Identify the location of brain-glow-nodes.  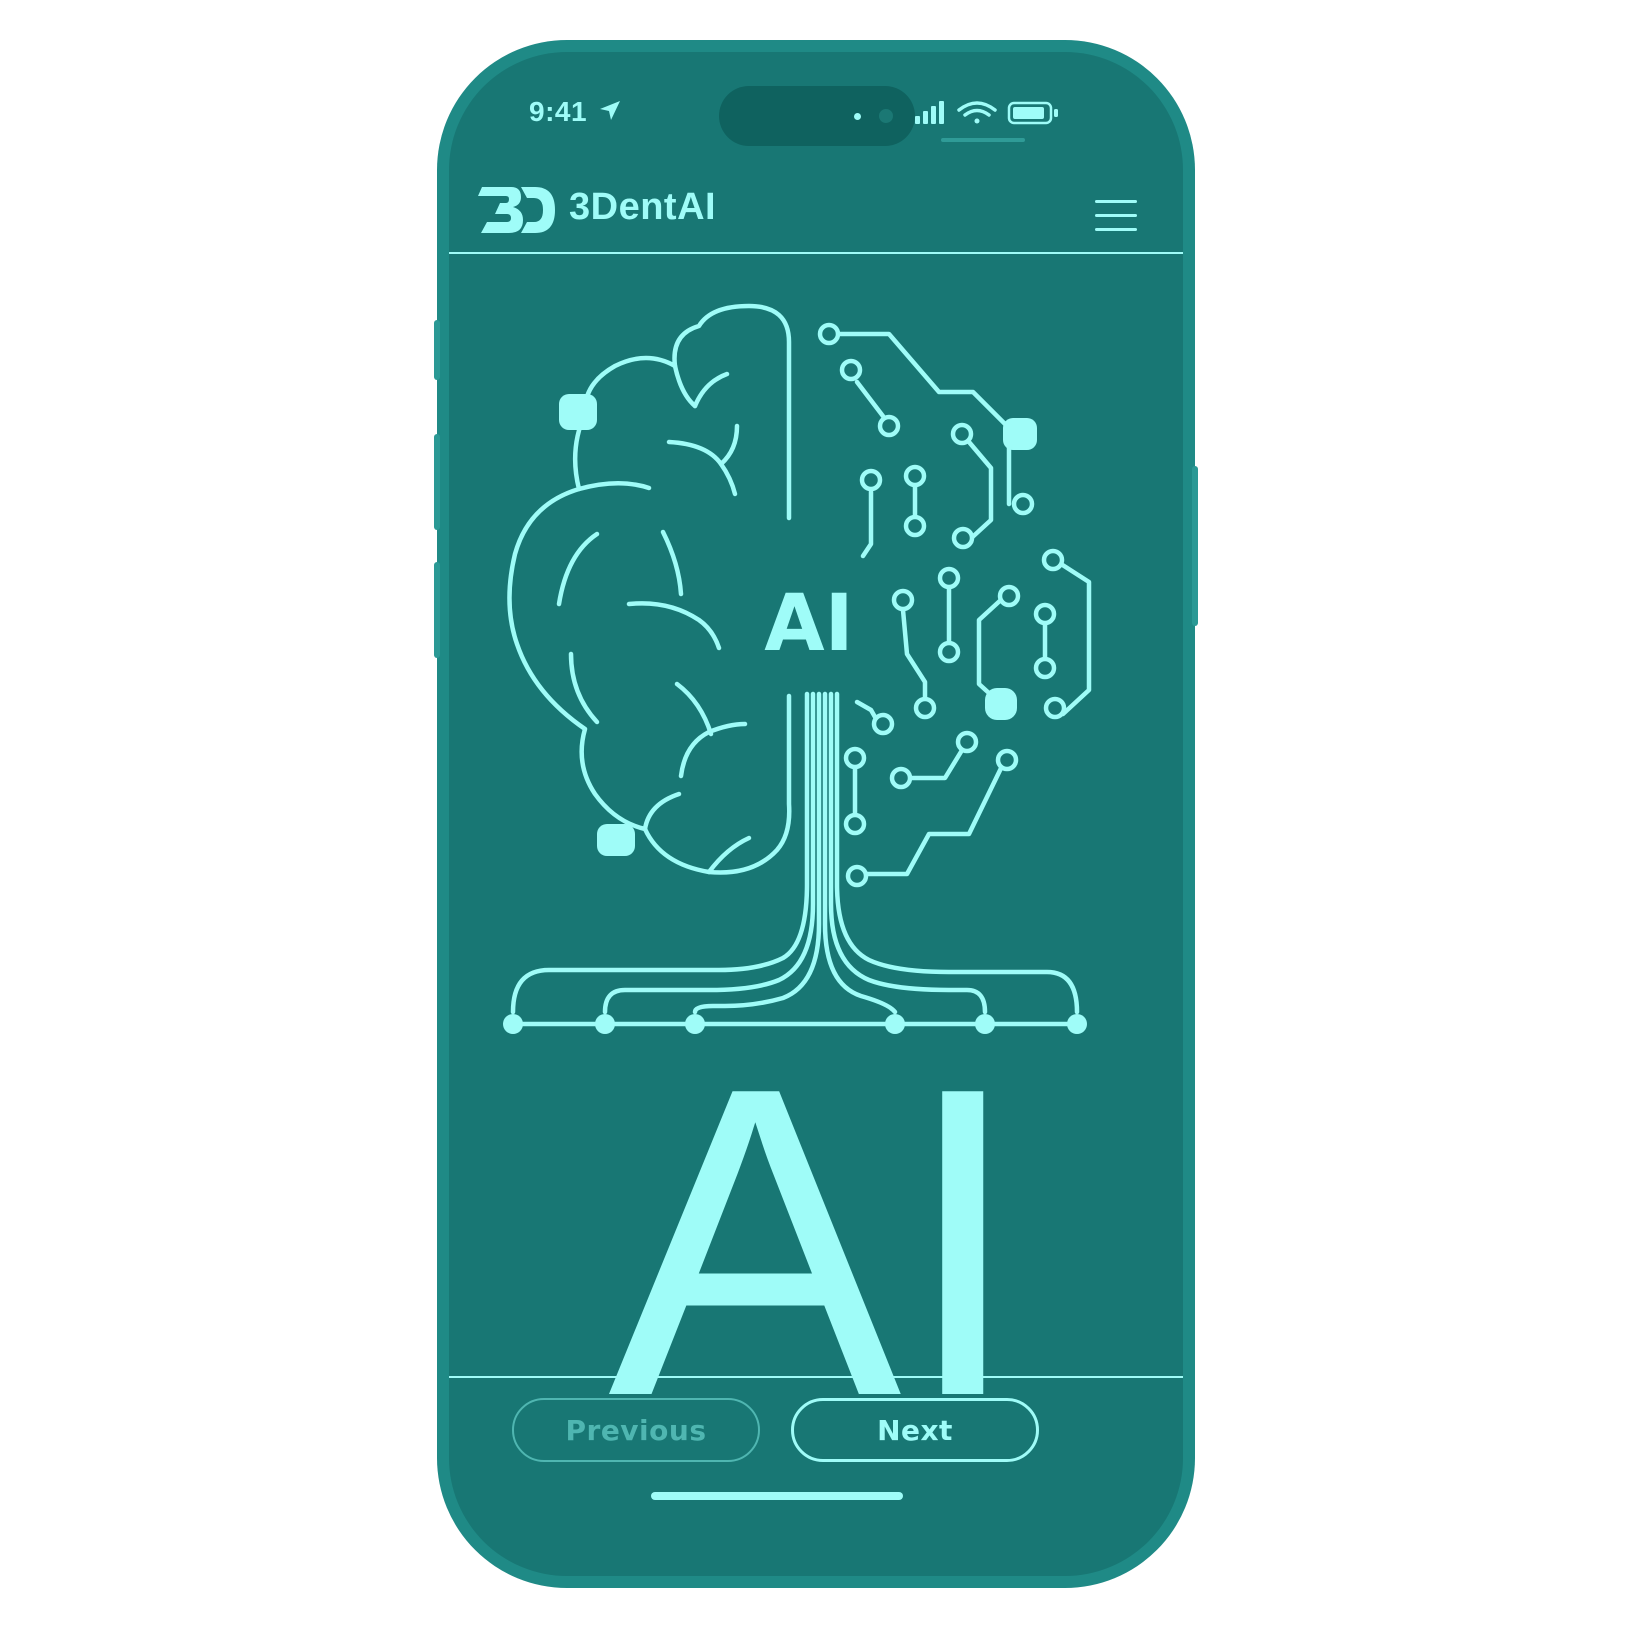
(597, 625).